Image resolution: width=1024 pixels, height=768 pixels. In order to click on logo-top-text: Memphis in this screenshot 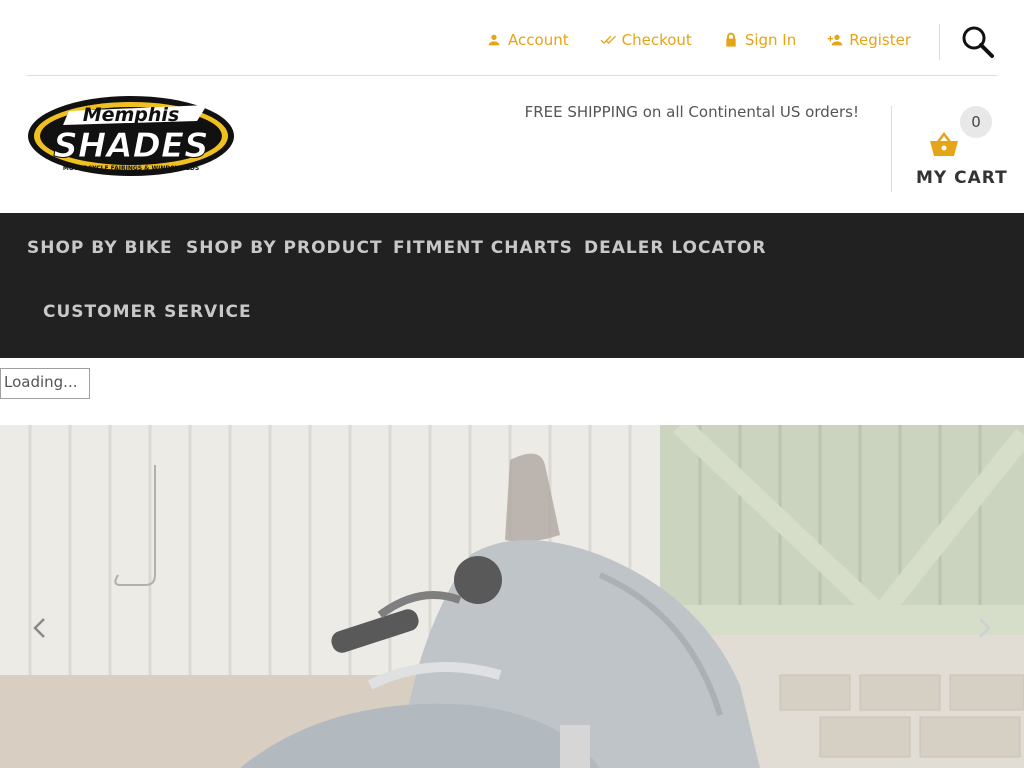, I will do `click(131, 115)`.